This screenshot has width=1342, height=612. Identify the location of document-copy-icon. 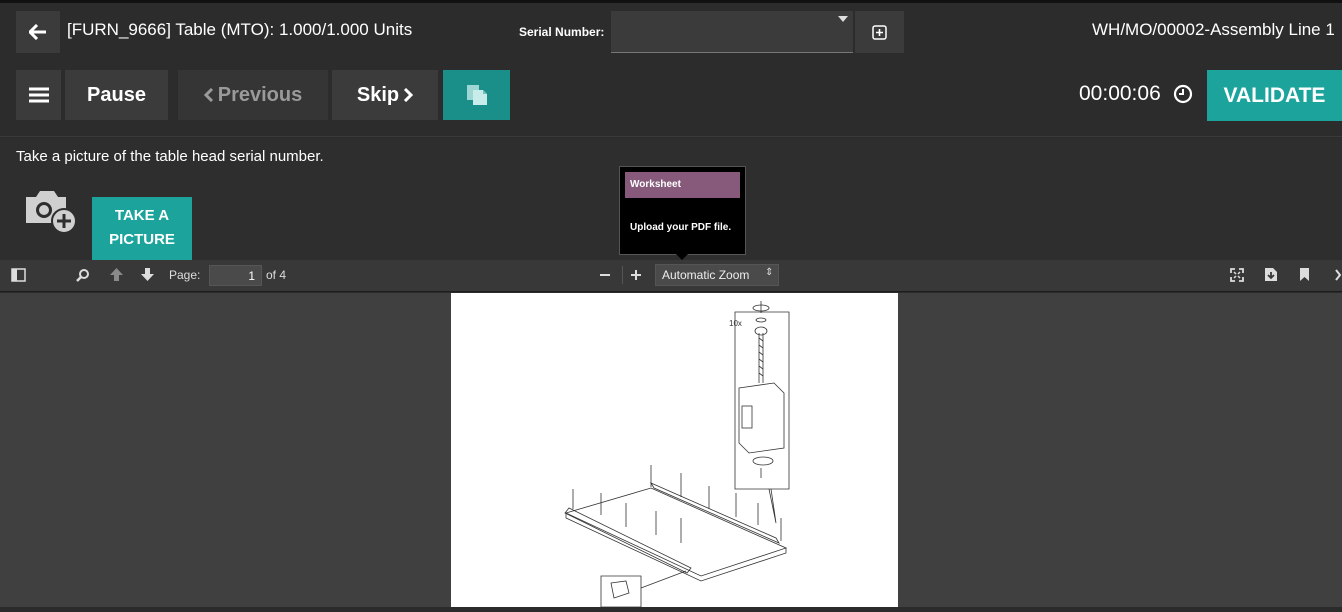
(476, 95).